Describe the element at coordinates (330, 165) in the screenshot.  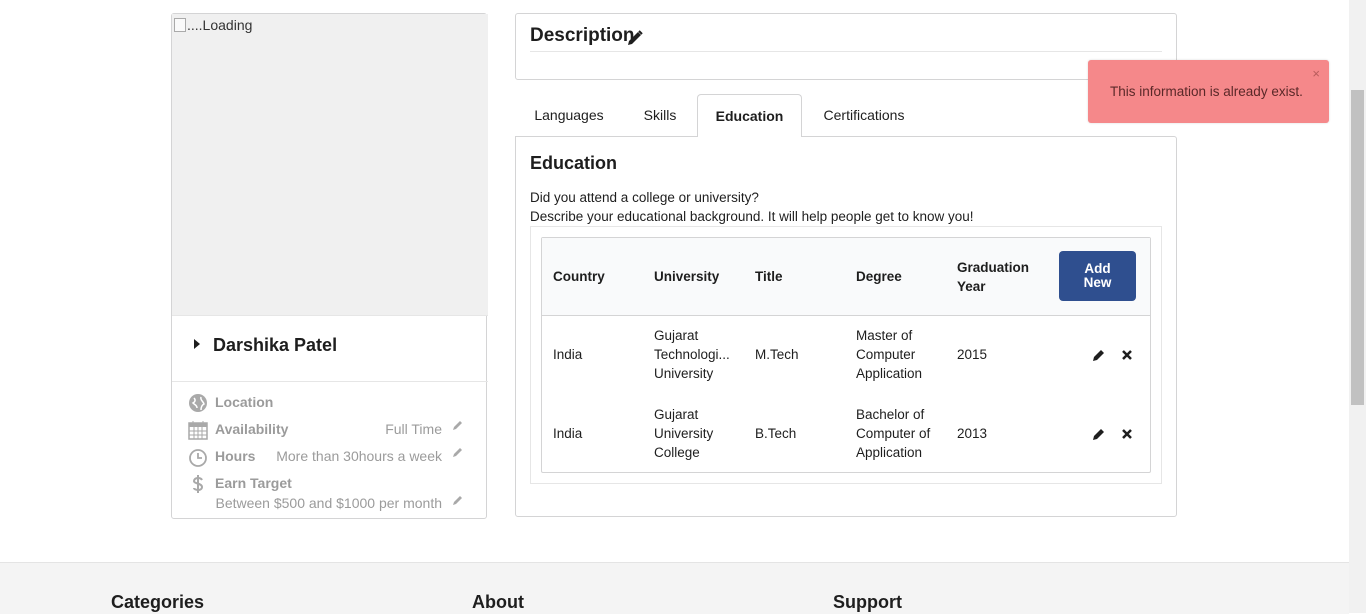
I see `profile-image: ....Loading` at that location.